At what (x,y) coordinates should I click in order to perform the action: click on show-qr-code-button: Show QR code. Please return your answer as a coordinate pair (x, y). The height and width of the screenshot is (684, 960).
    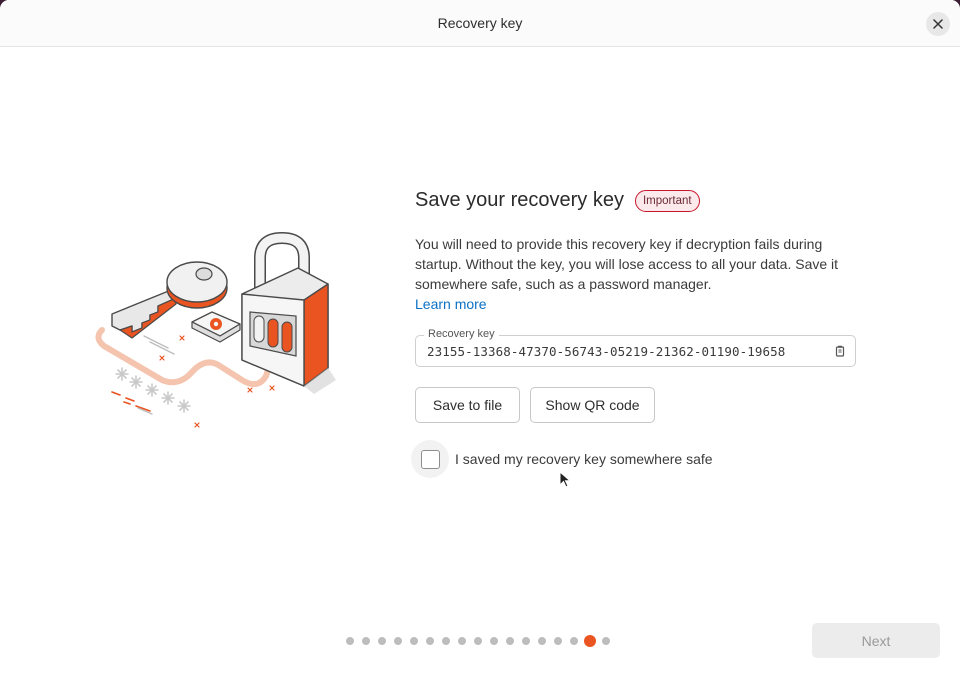
    Looking at the image, I should click on (592, 405).